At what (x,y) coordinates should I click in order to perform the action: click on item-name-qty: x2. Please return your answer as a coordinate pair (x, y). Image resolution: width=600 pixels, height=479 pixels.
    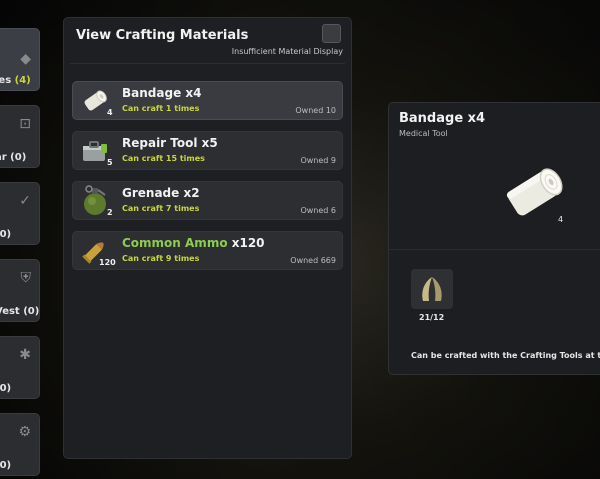
    Looking at the image, I should click on (189, 193).